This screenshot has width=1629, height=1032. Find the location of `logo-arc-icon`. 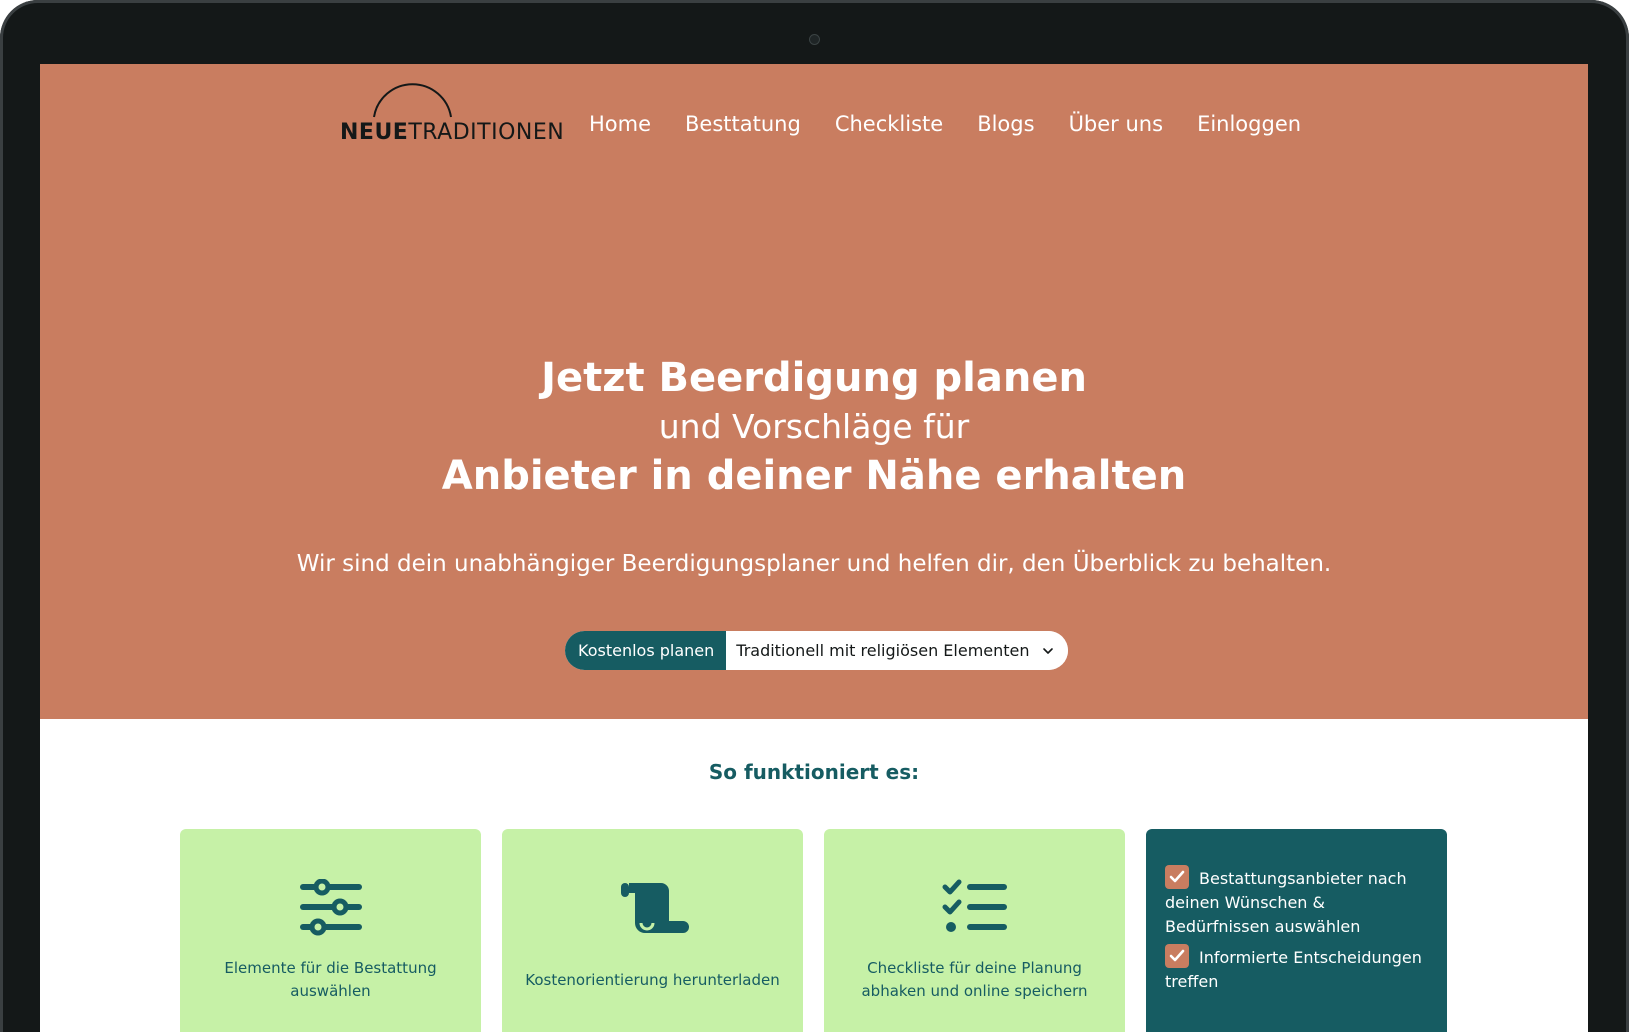

logo-arc-icon is located at coordinates (412, 100).